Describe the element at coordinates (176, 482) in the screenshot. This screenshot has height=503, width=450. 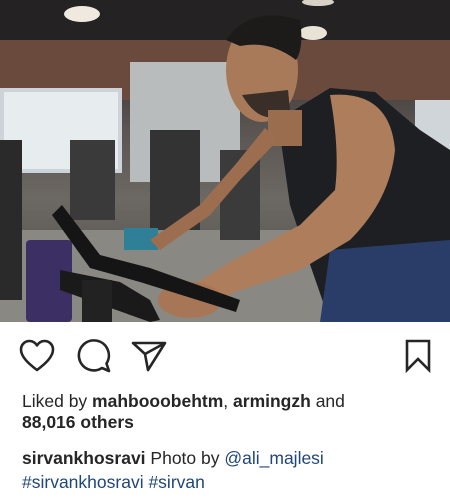
I see `caption-hashtag: #sirvan` at that location.